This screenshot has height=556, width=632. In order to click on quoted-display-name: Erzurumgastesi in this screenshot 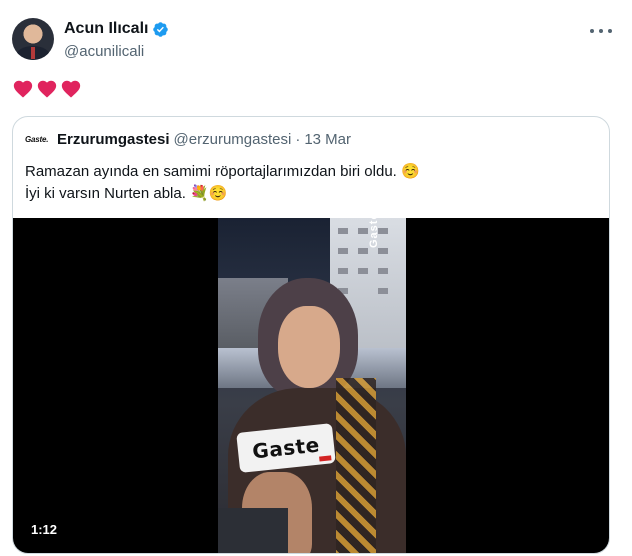, I will do `click(113, 139)`.